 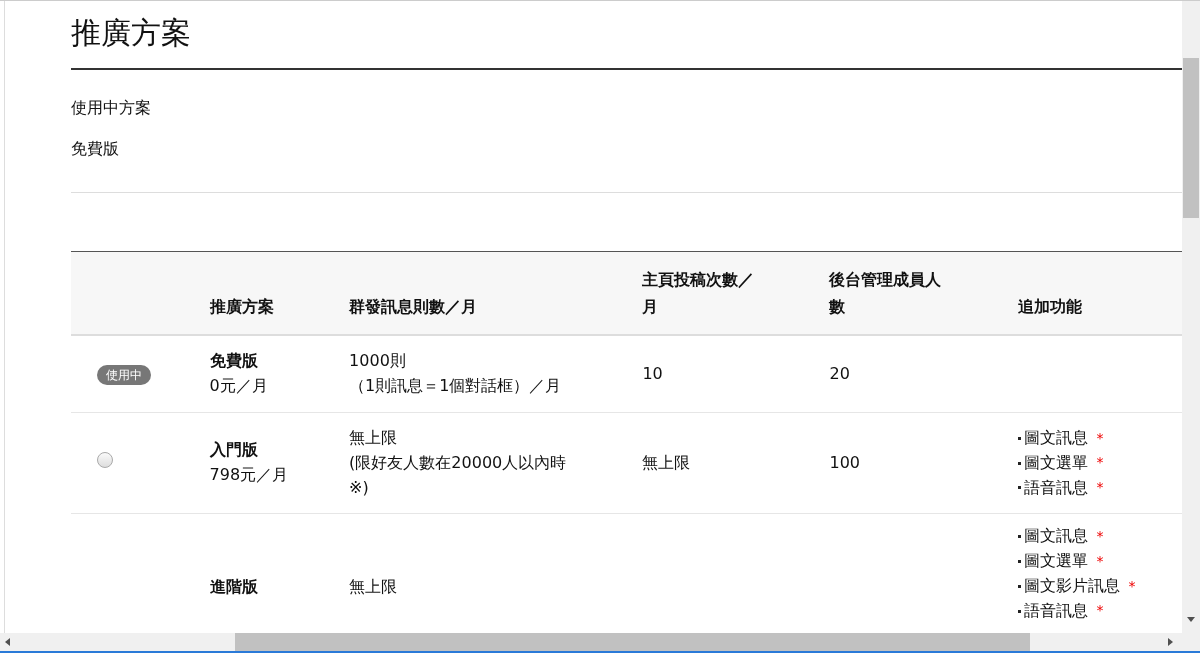 I want to click on plan-price: 0元／月, so click(x=239, y=386).